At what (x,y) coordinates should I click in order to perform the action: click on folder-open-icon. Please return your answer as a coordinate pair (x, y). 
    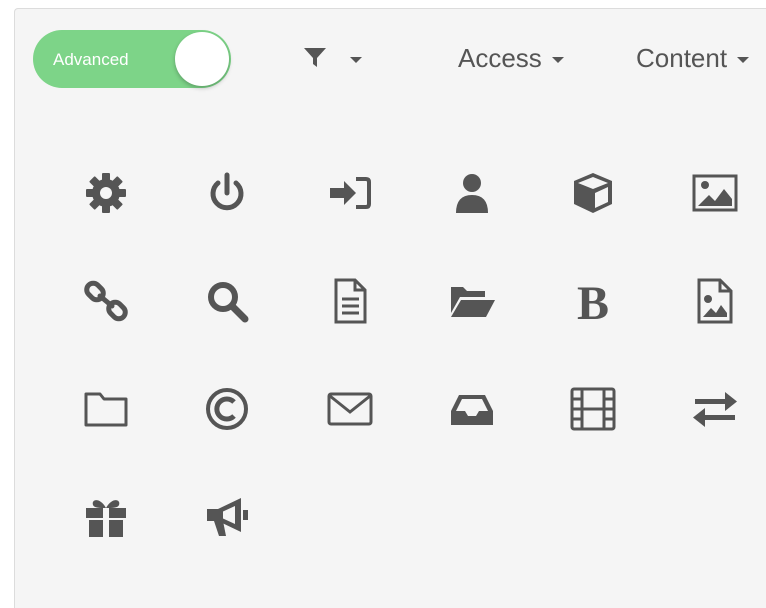
    Looking at the image, I should click on (472, 301).